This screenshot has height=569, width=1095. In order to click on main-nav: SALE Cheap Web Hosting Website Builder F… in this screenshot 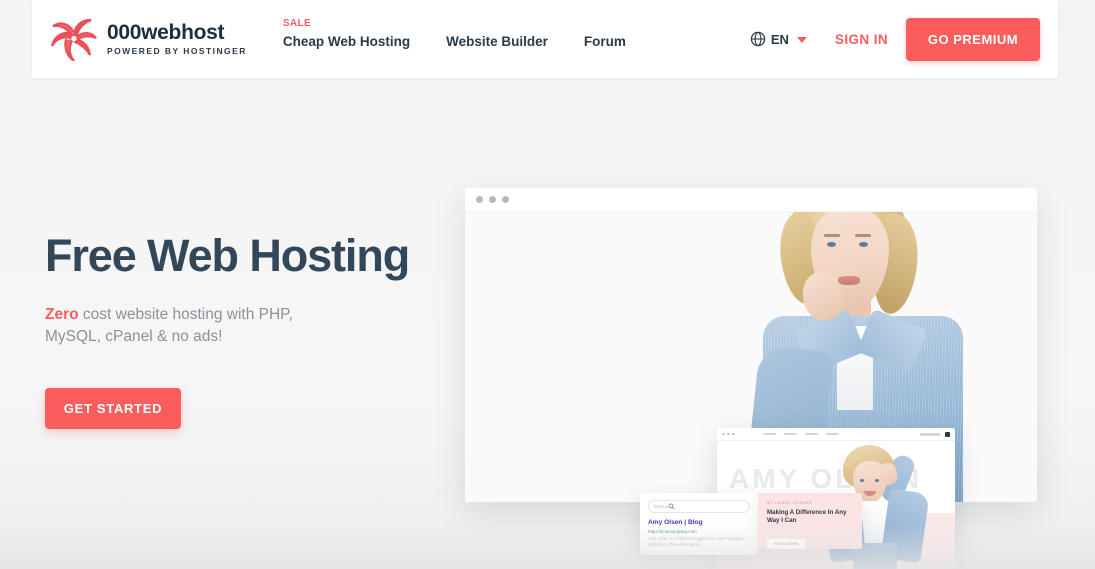, I will do `click(454, 33)`.